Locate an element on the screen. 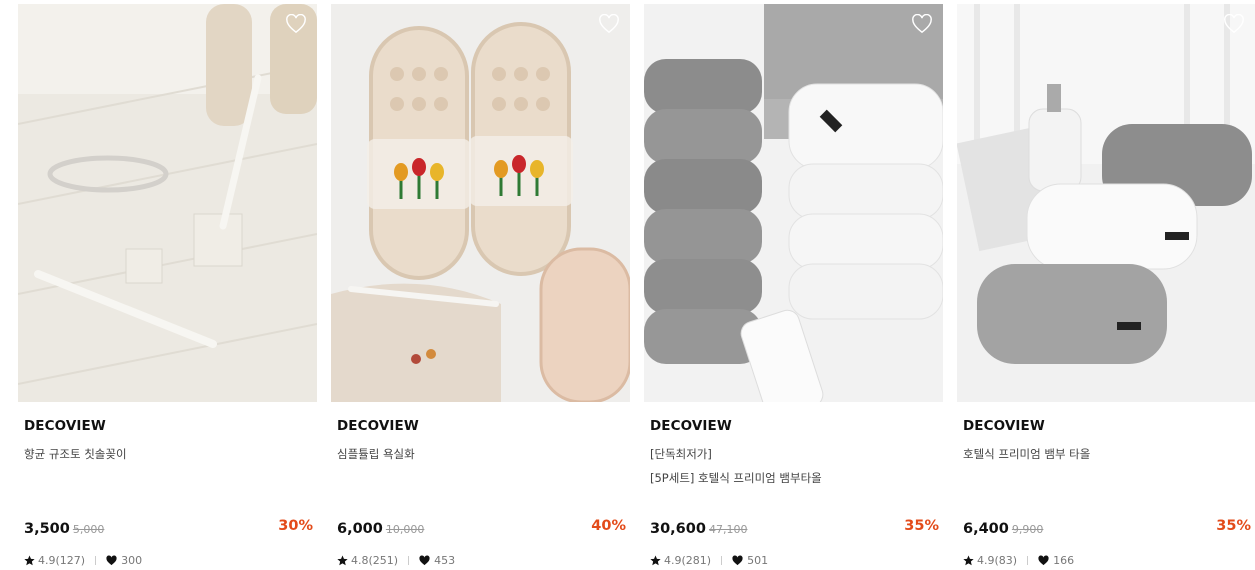 The image size is (1255, 570). price-row: 6,400 9,900 35% is located at coordinates (1107, 528).